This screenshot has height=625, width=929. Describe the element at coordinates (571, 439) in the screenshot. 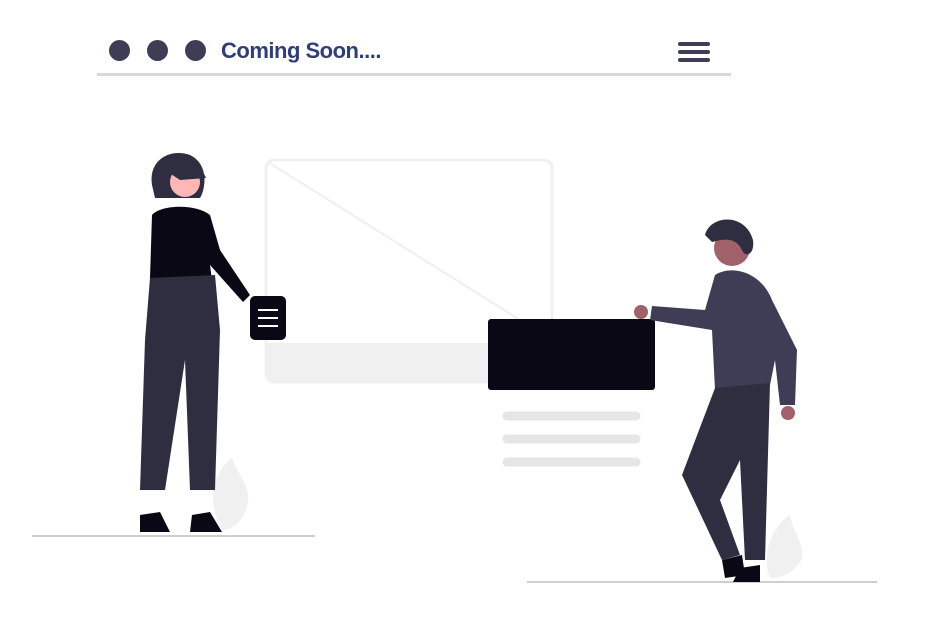

I see `text-lines` at that location.